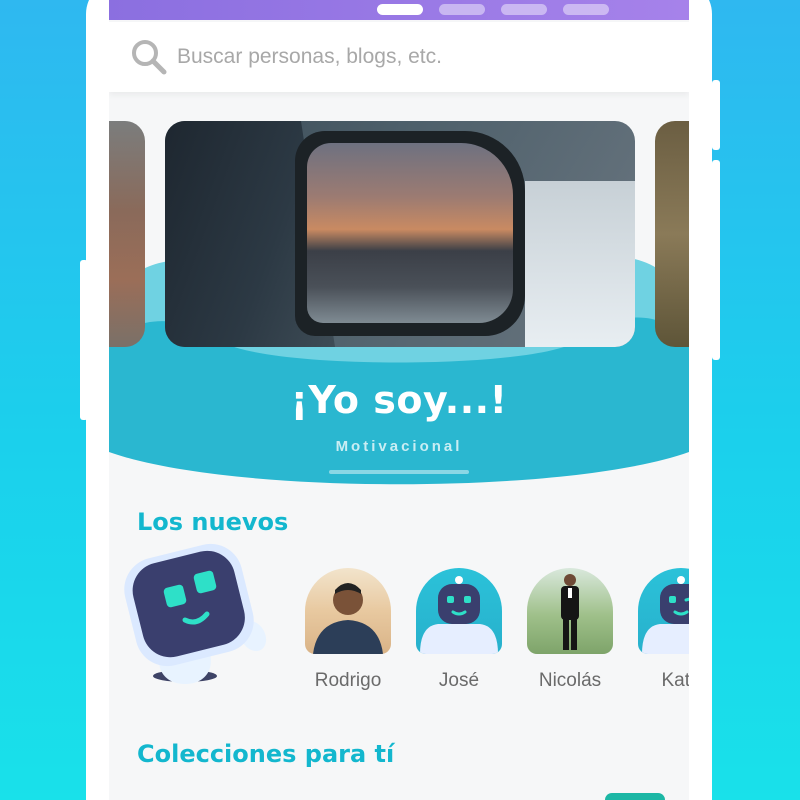  I want to click on search-bar, so click(399, 57).